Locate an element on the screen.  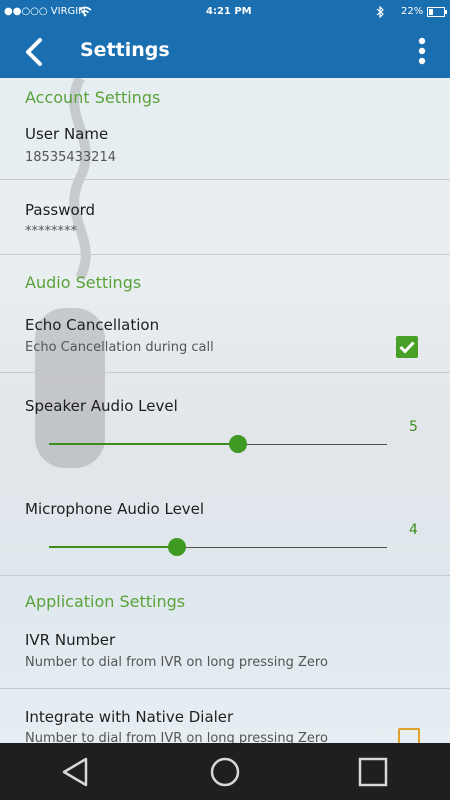
native-dialer-checkbox is located at coordinates (409, 735).